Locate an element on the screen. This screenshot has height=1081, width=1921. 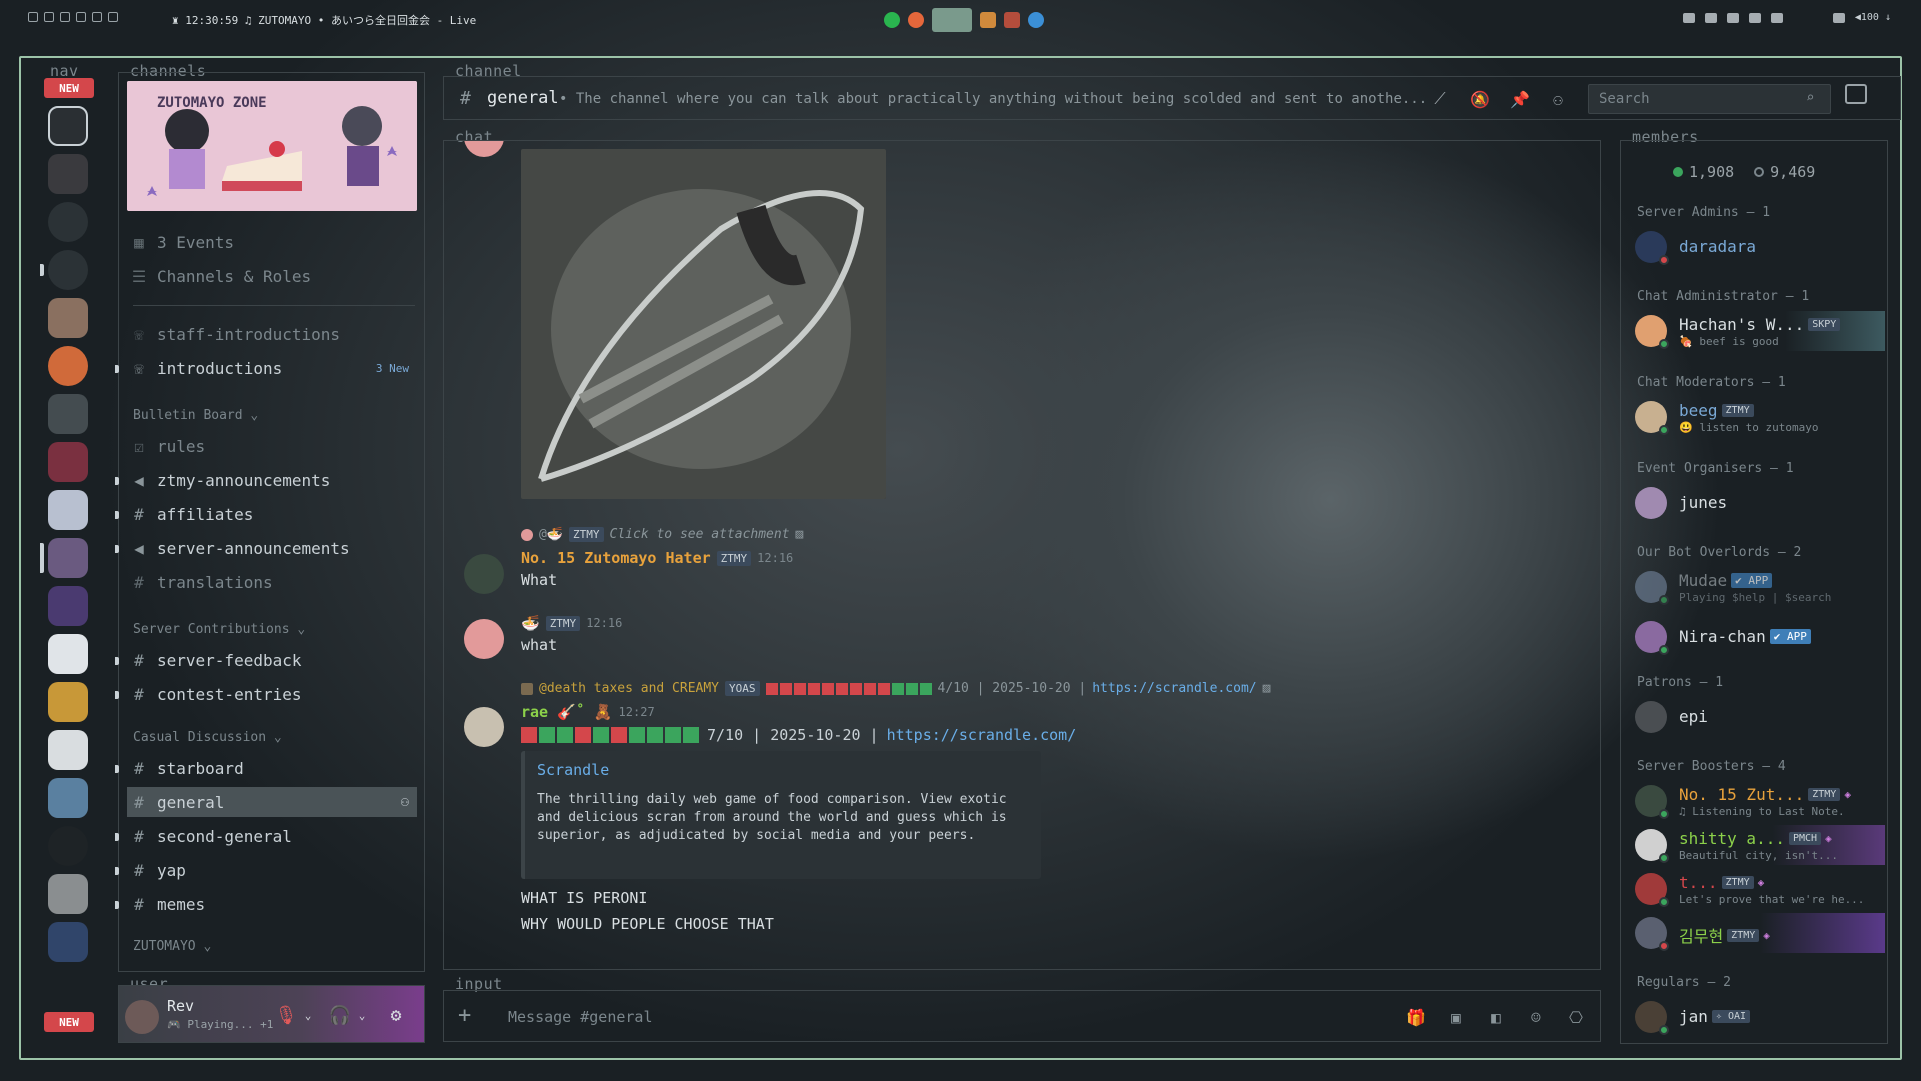
headphones-icon: 🎧 is located at coordinates (340, 1015).